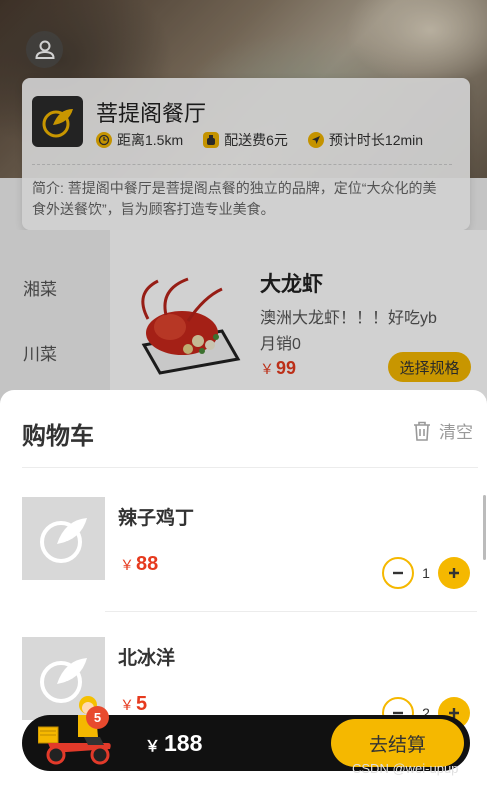 Image resolution: width=487 pixels, height=787 pixels. What do you see at coordinates (78, 731) in the screenshot?
I see `delivery-courier-icon` at bounding box center [78, 731].